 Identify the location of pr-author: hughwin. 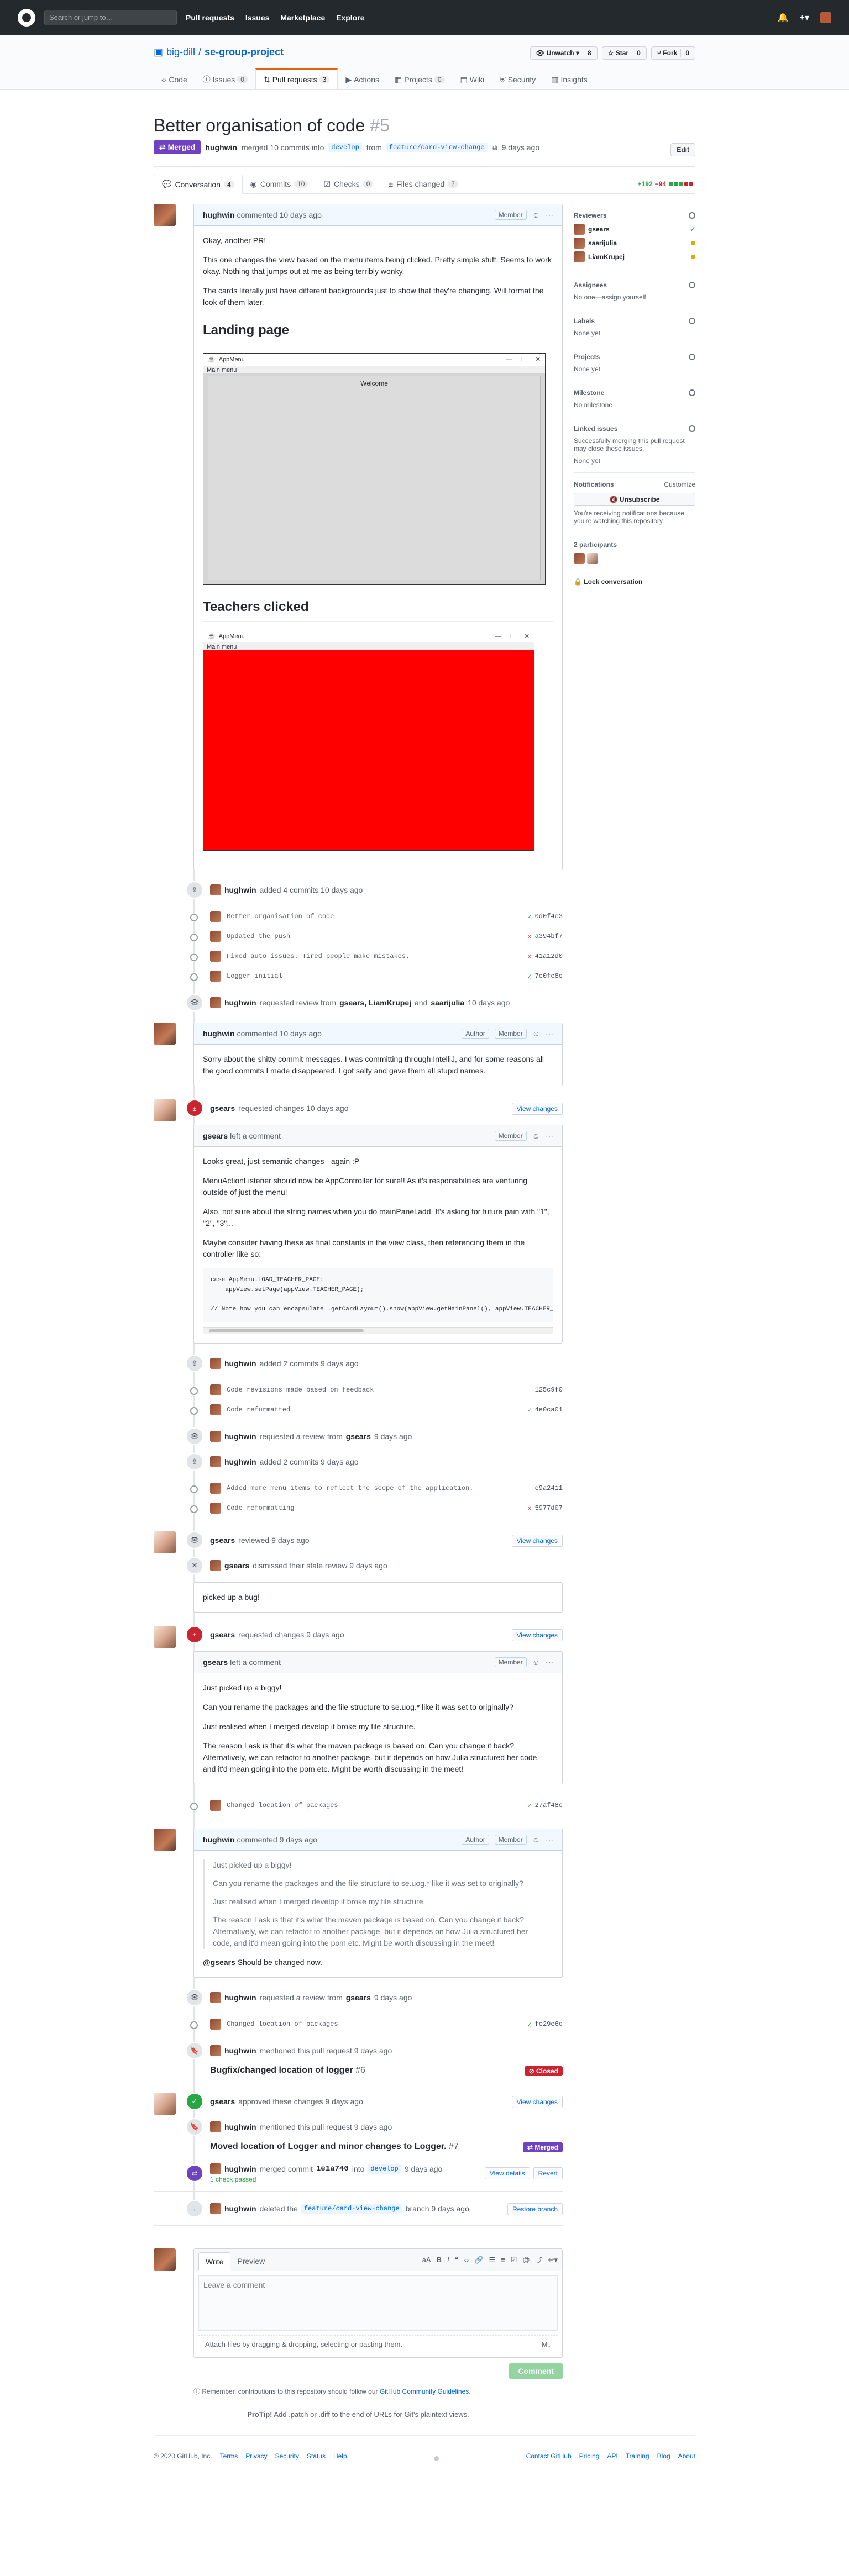
(221, 147).